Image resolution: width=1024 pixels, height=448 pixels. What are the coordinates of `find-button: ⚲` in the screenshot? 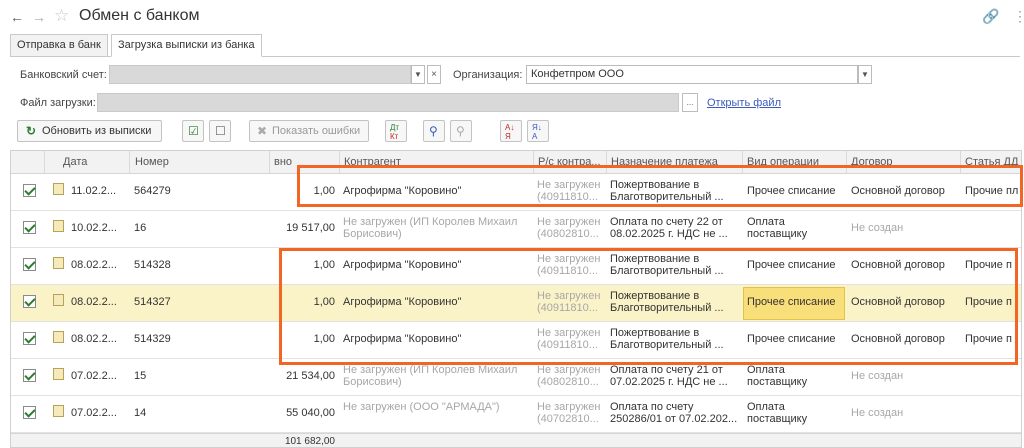 It's located at (434, 131).